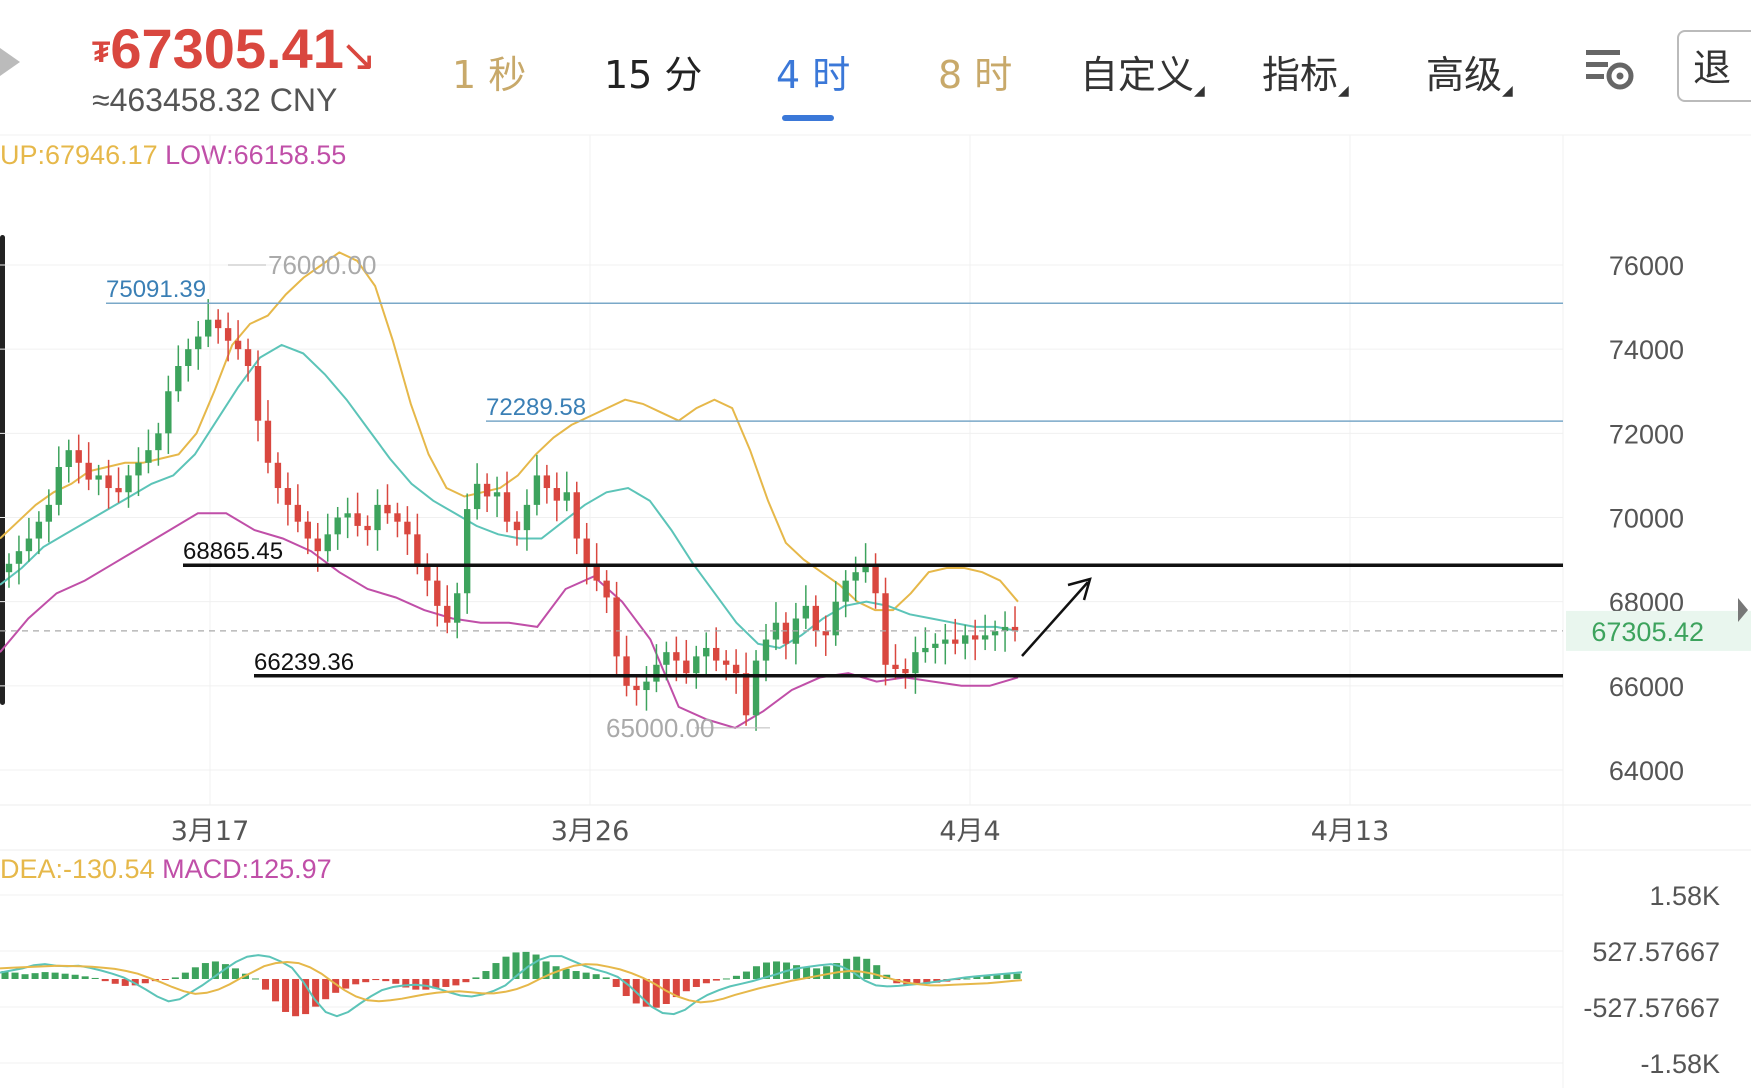  What do you see at coordinates (536, 407) in the screenshot?
I see `hline2-label: 72289.58` at bounding box center [536, 407].